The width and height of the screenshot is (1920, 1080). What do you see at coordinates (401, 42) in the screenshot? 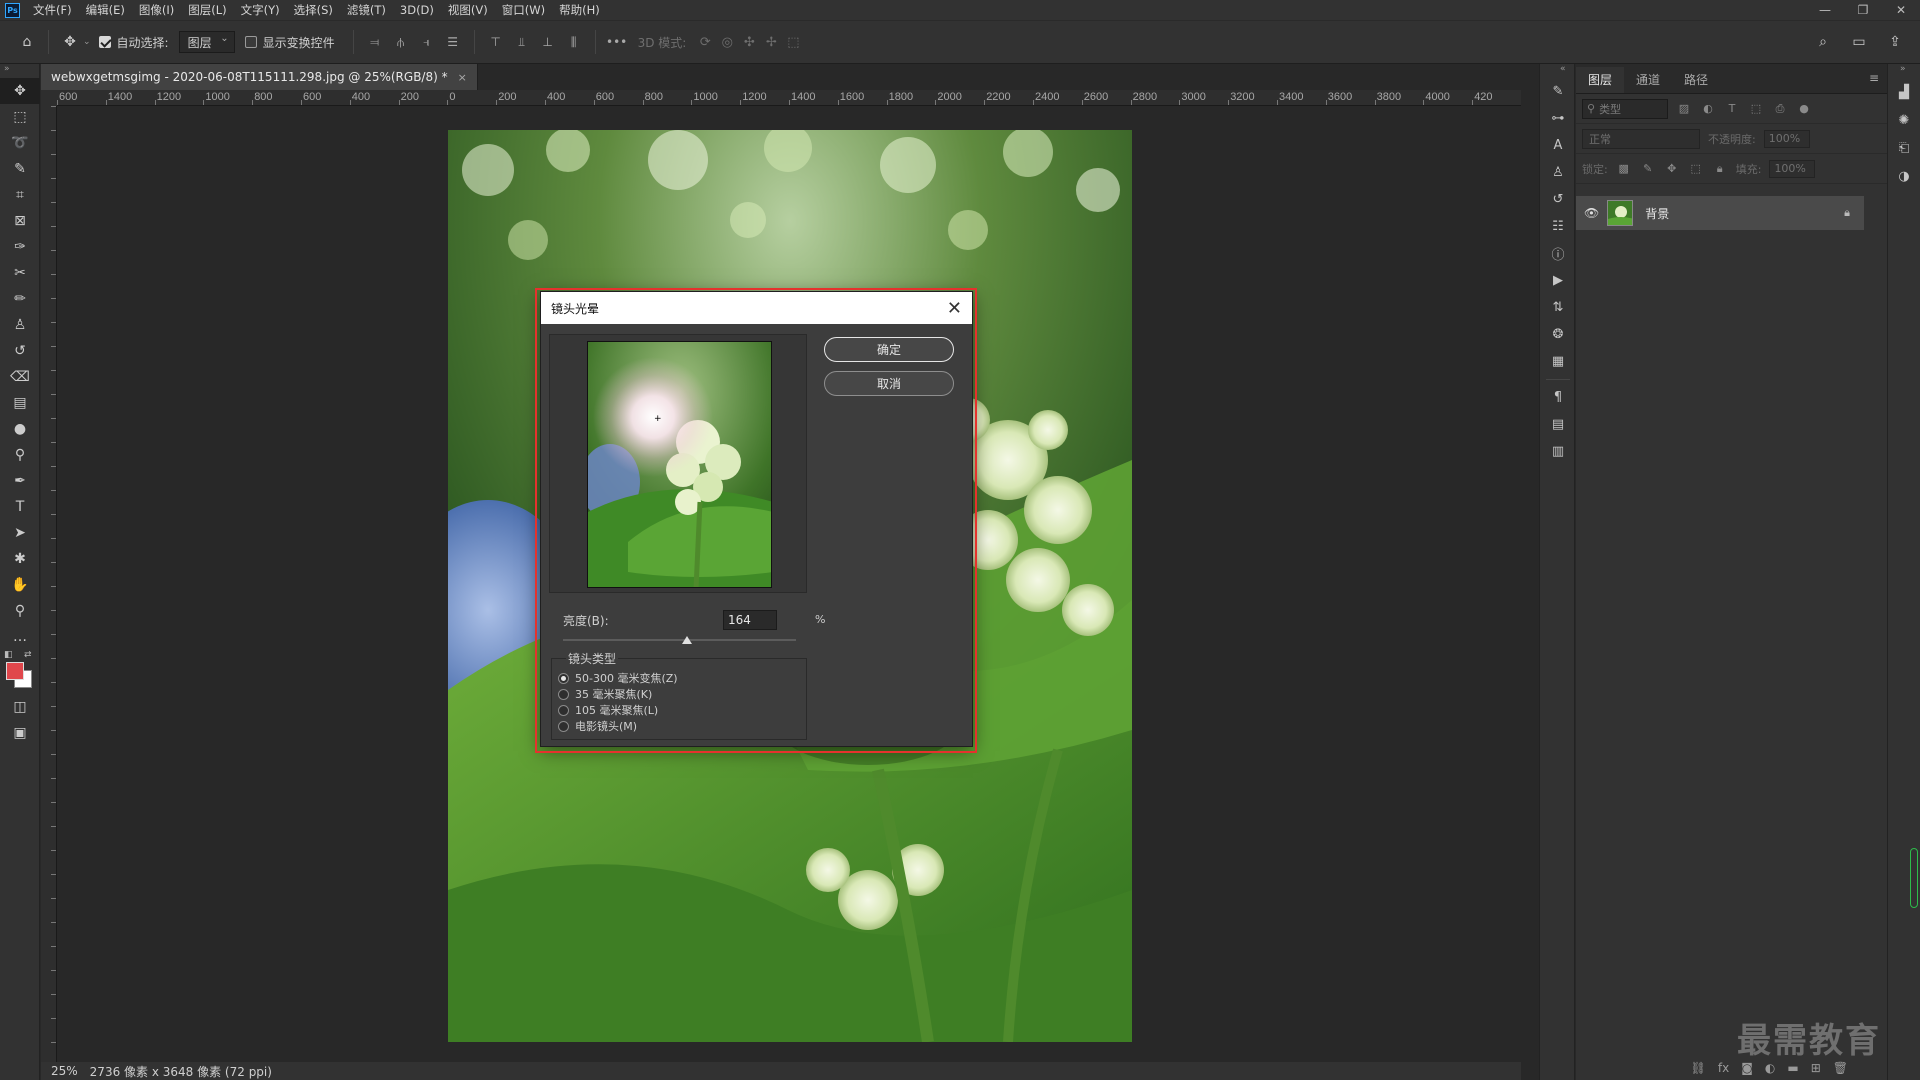
I see `align-horizontal-center-icon: ⫛` at bounding box center [401, 42].